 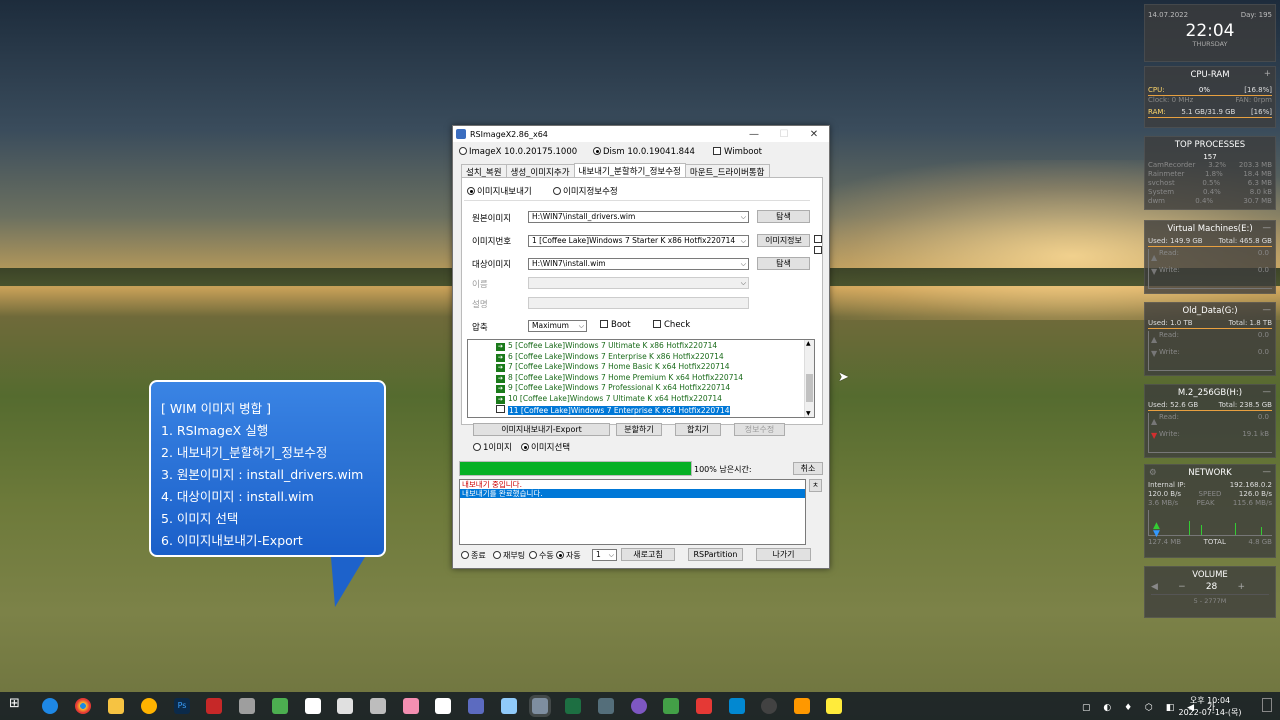 What do you see at coordinates (17, 704) in the screenshot?
I see `windows-start-icon: ⊞` at bounding box center [17, 704].